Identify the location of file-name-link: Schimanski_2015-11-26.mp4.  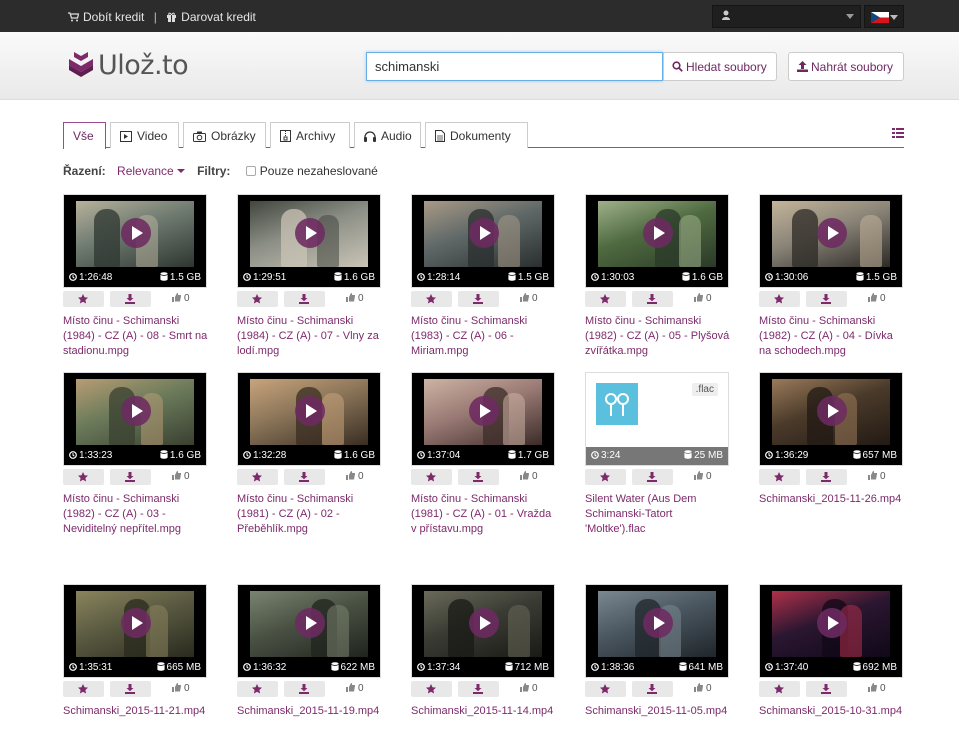
(832, 499).